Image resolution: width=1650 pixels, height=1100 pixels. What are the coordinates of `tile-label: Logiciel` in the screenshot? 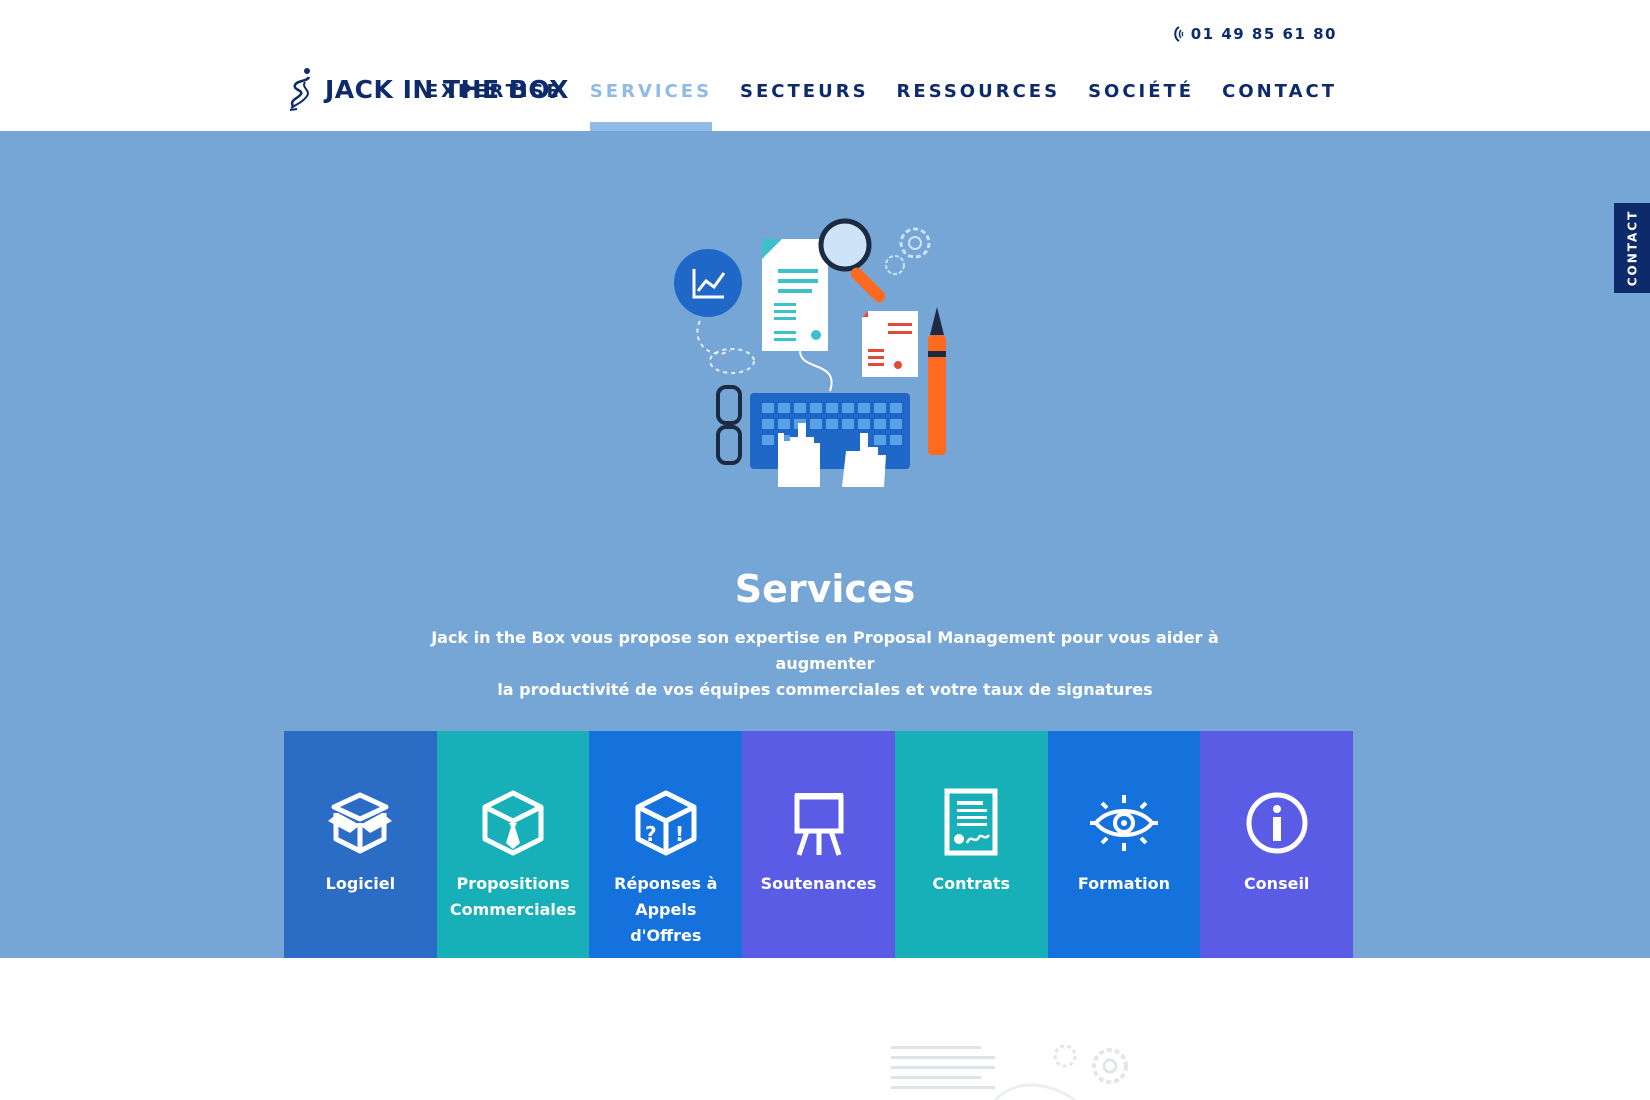 It's located at (360, 883).